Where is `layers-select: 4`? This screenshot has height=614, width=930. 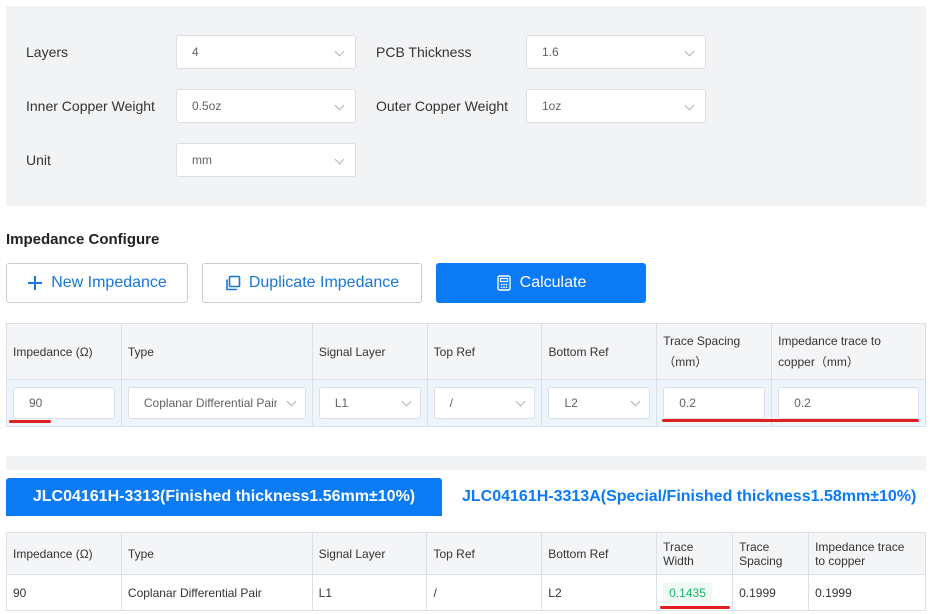 layers-select: 4 is located at coordinates (266, 52).